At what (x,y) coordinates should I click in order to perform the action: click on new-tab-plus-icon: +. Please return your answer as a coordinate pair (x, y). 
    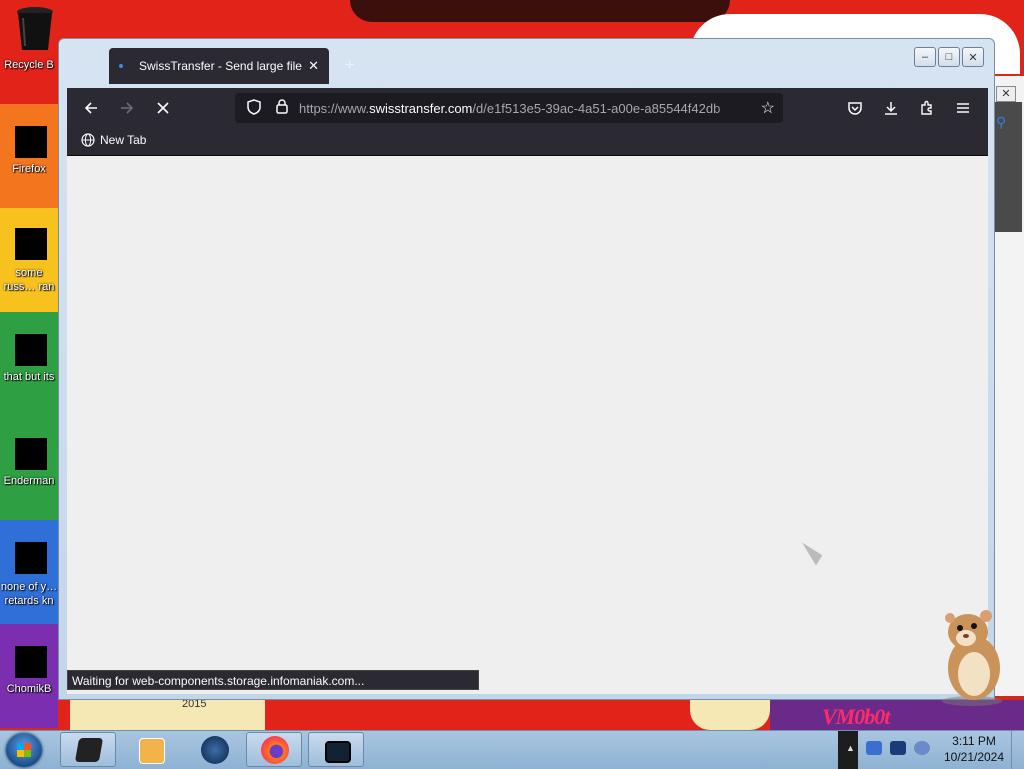
    Looking at the image, I should click on (349, 66).